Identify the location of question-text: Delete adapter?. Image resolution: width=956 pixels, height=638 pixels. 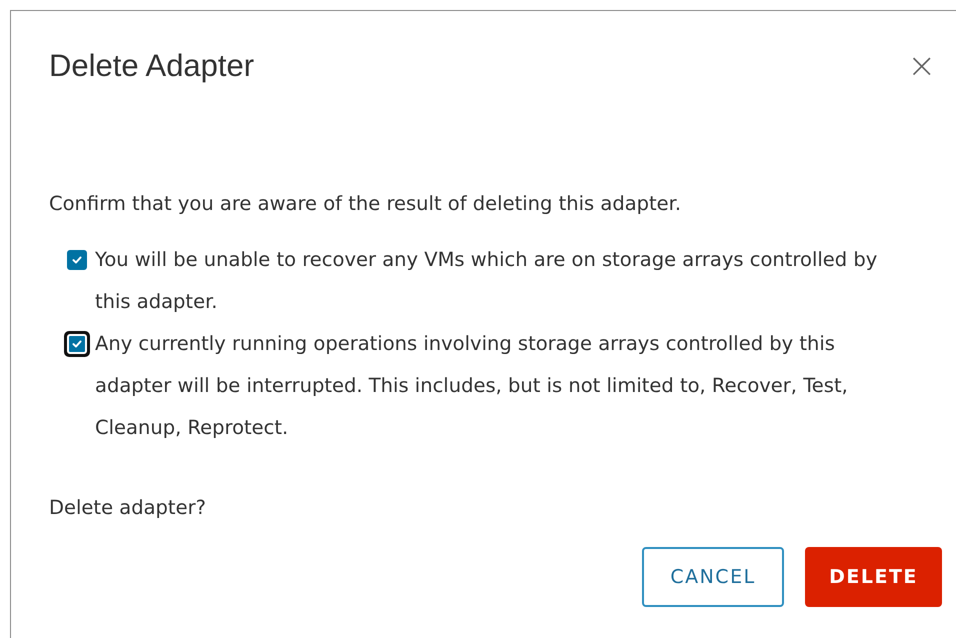
(128, 508).